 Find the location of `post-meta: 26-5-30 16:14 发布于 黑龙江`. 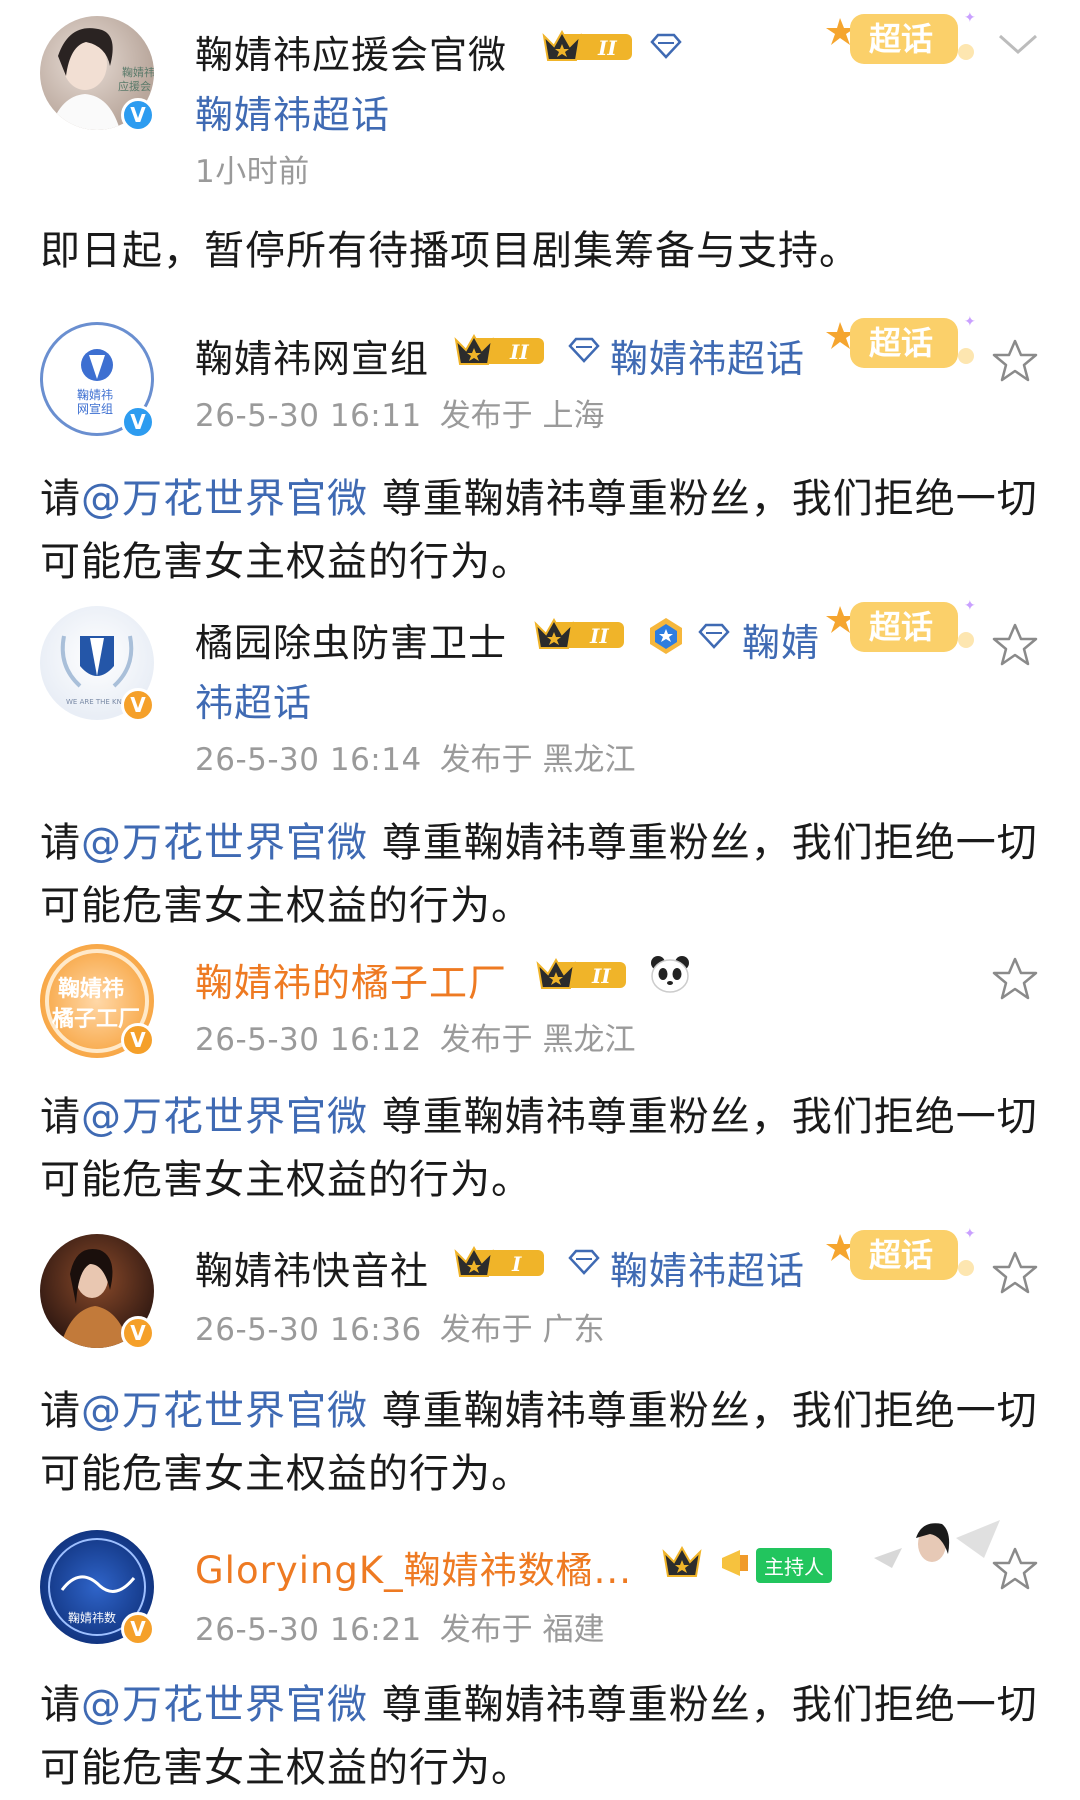

post-meta: 26-5-30 16:14 发布于 黑龙江 is located at coordinates (415, 756).